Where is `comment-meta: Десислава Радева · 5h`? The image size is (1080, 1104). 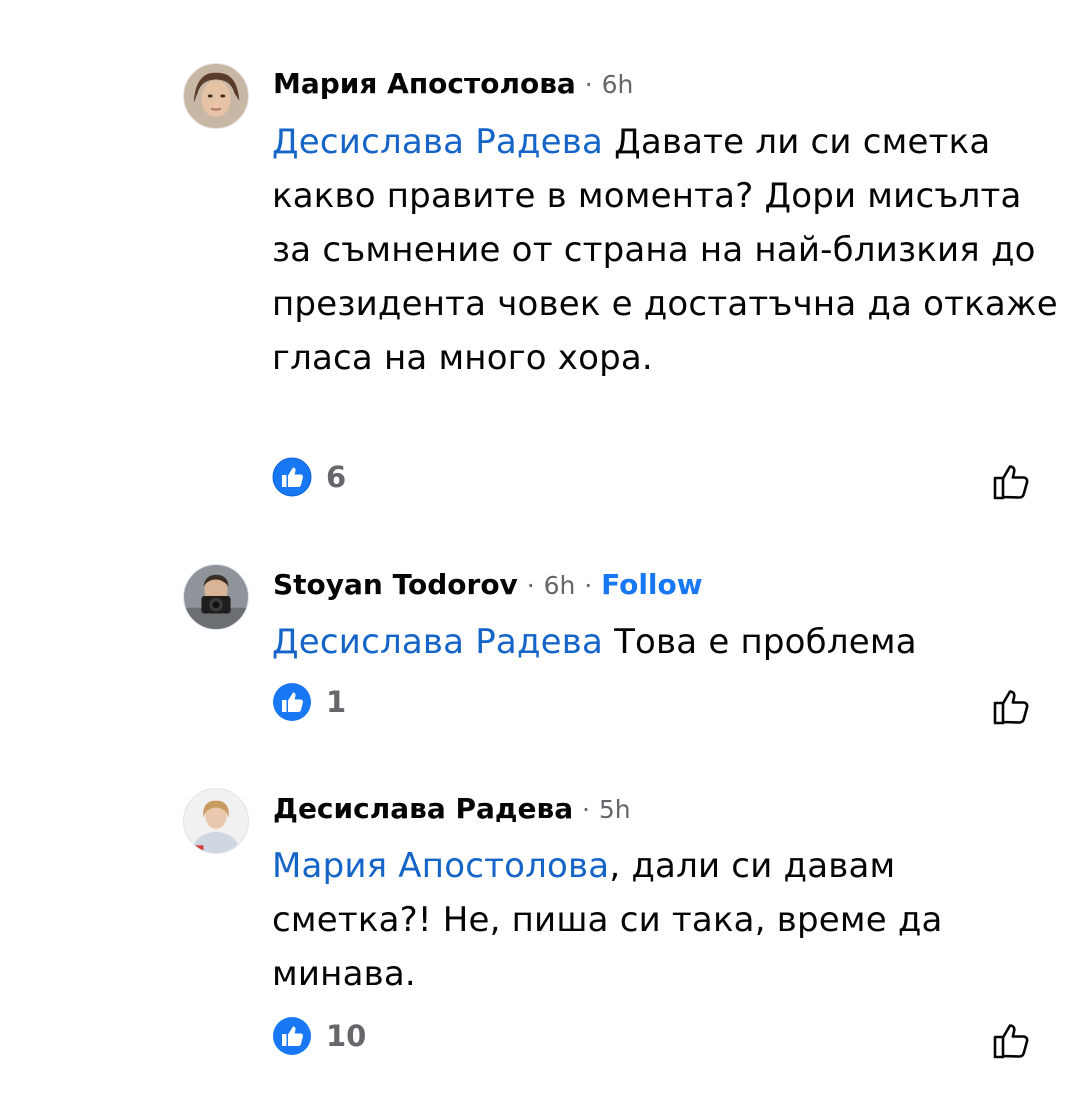
comment-meta: Десислава Радева · 5h is located at coordinates (452, 809).